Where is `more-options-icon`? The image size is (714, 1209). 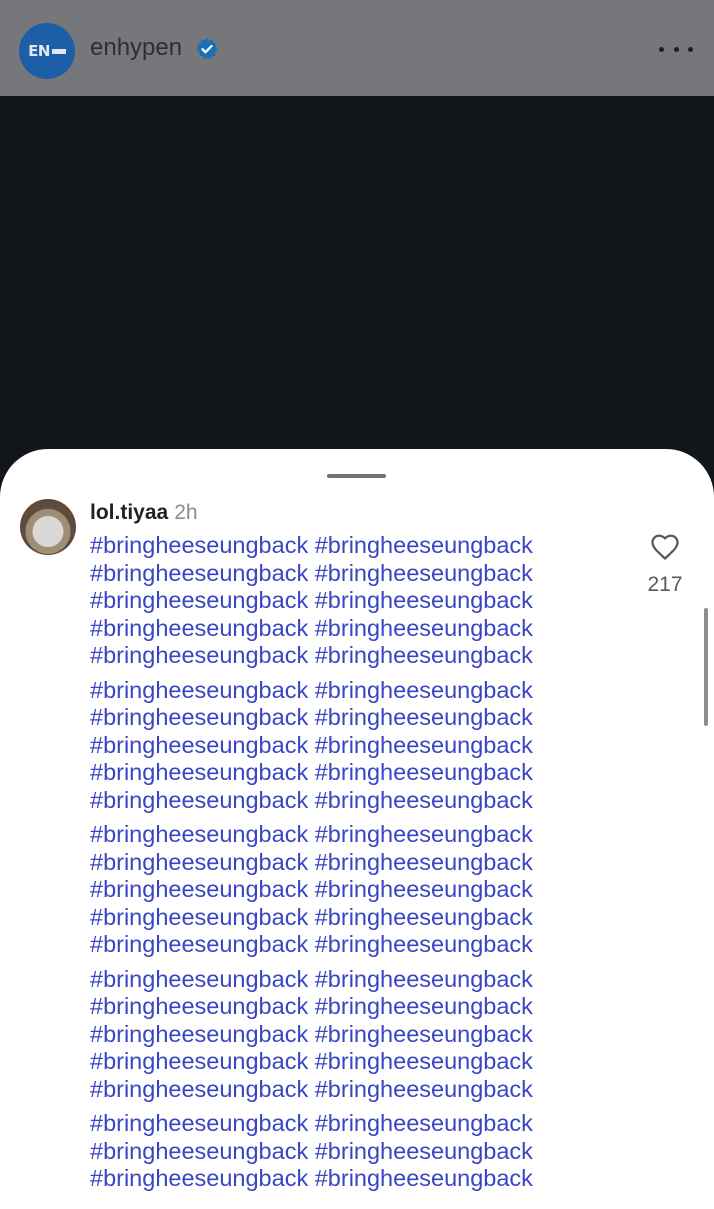
more-options-icon is located at coordinates (676, 49).